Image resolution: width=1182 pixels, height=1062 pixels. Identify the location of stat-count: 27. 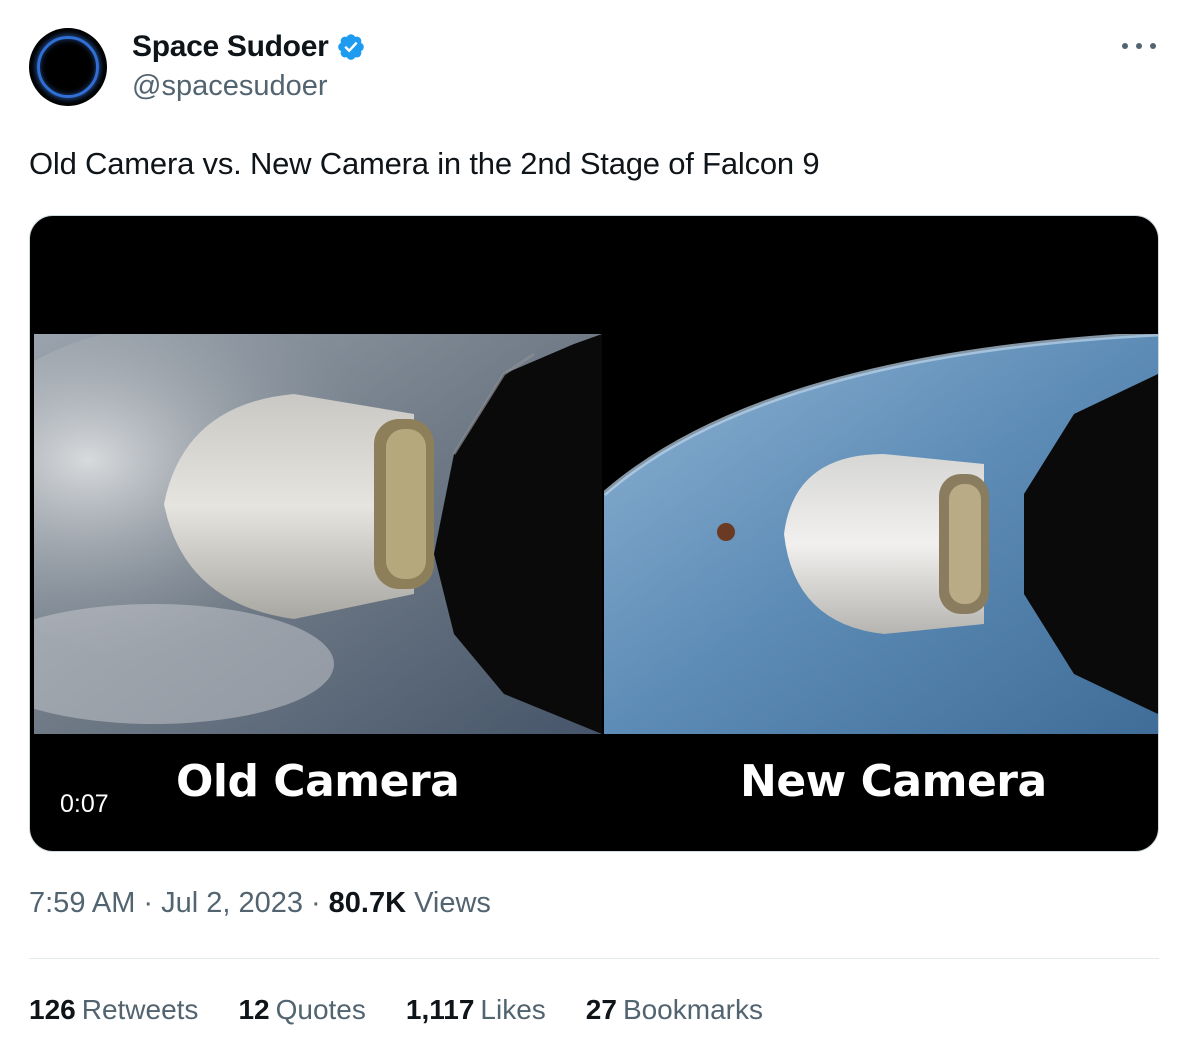
(601, 1009).